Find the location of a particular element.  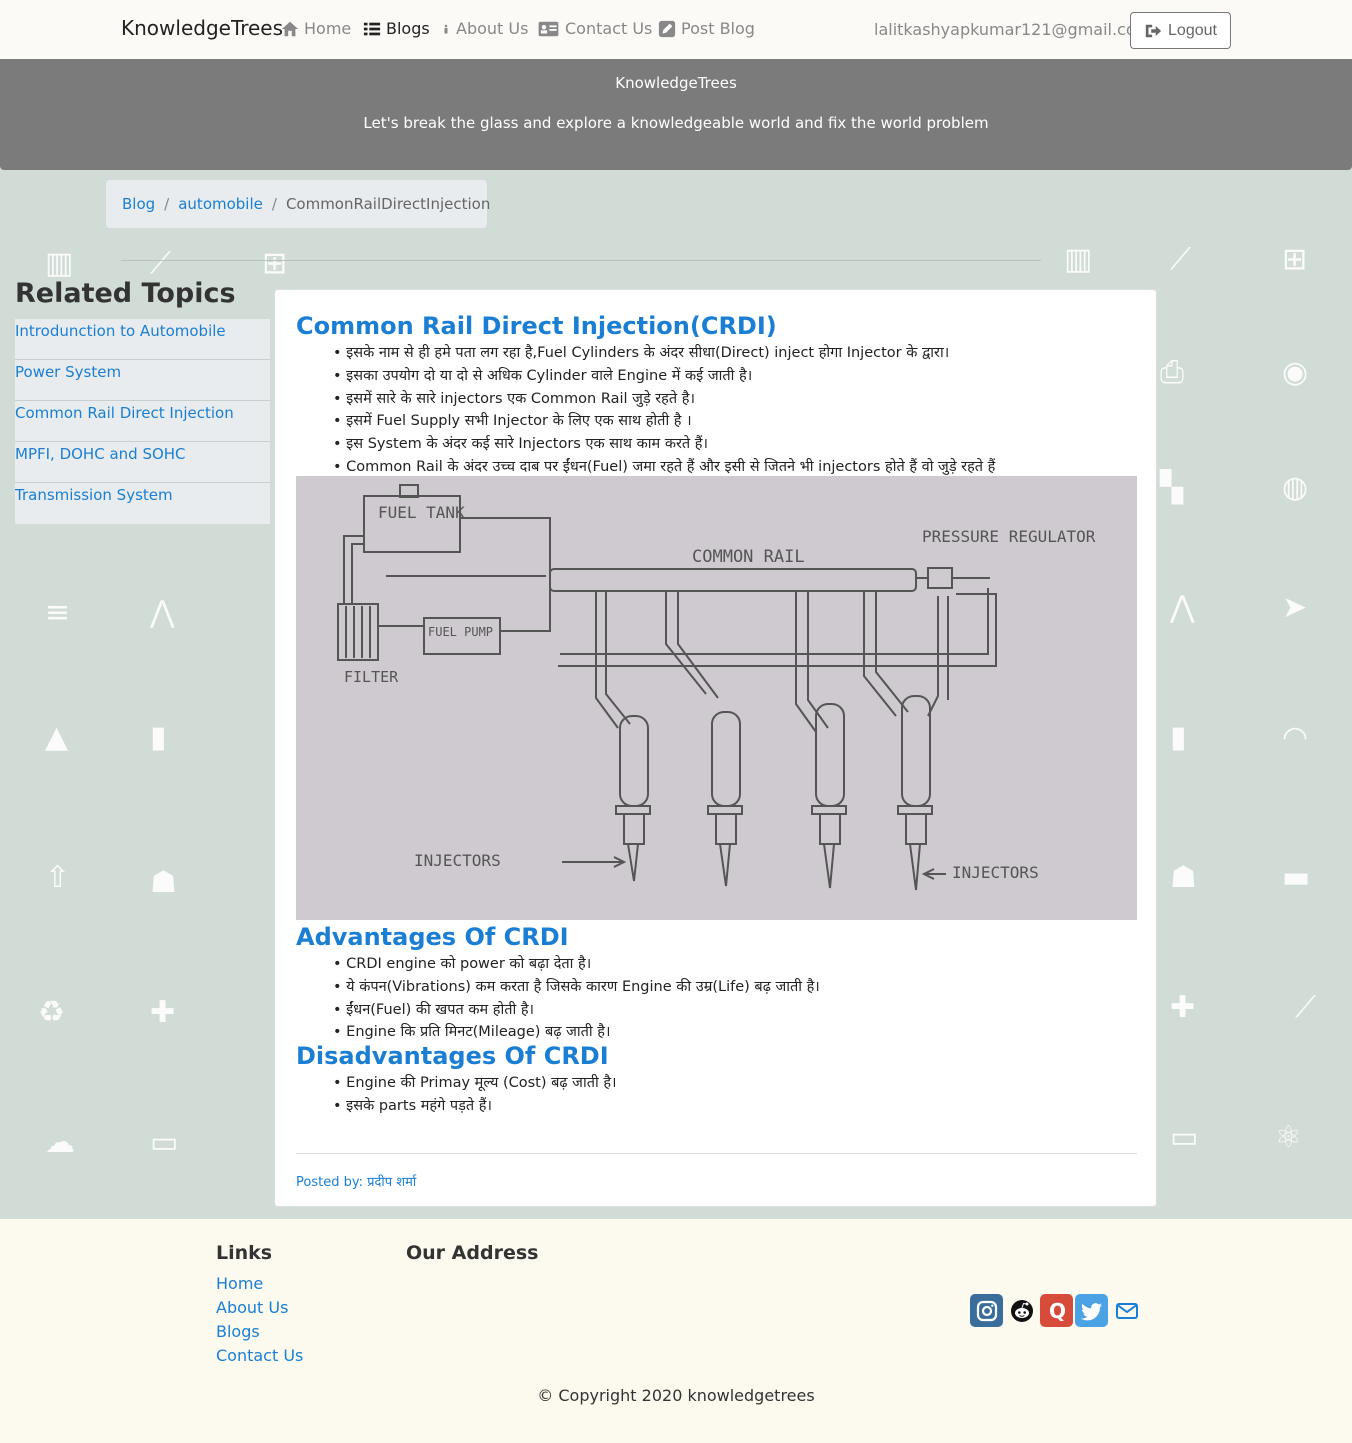

map-icon: ▚ is located at coordinates (1172, 487).